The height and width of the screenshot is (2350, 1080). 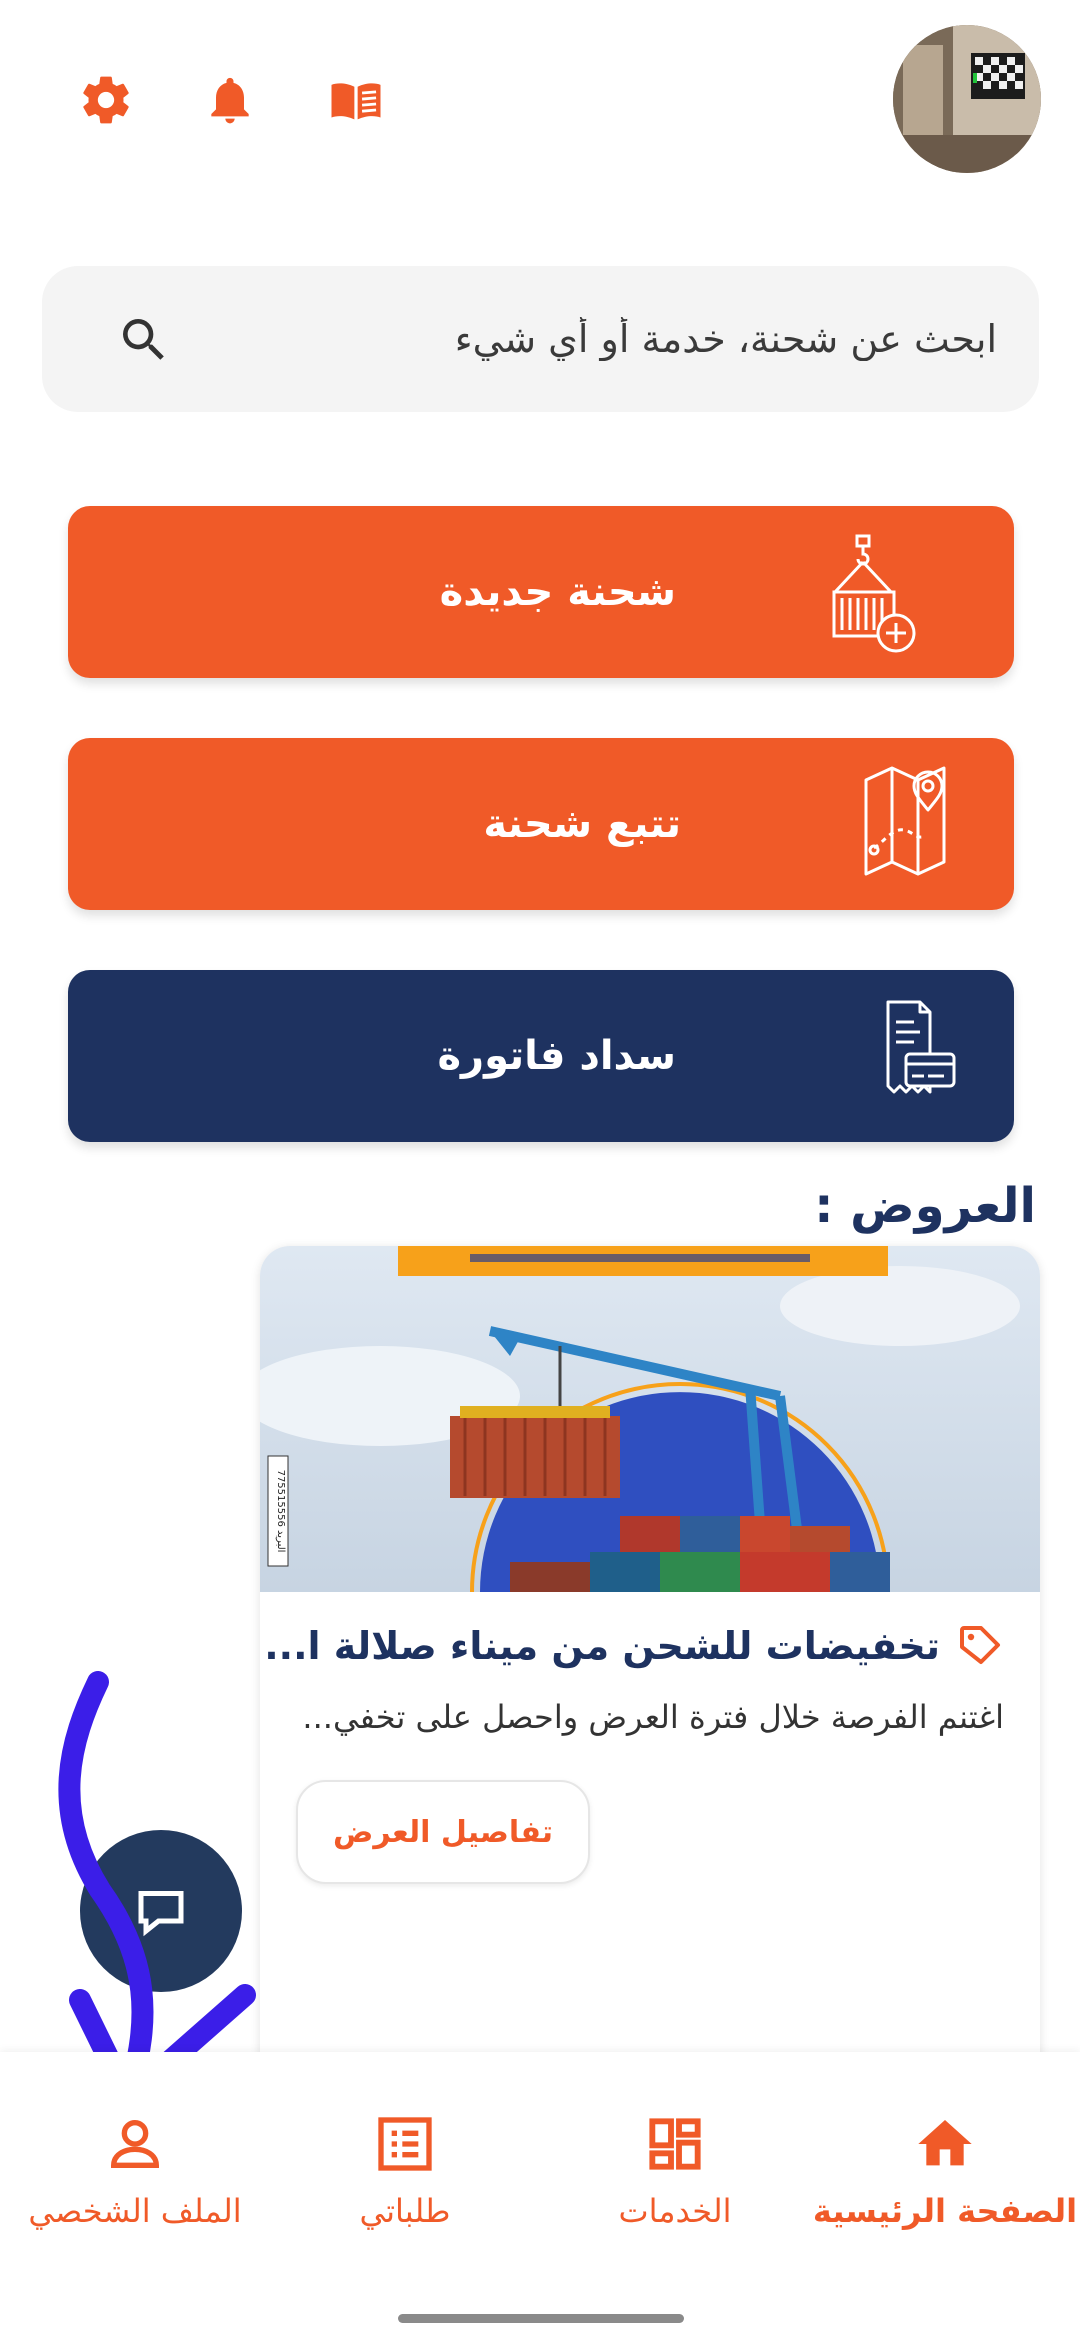 What do you see at coordinates (925, 1206) in the screenshot?
I see `offers-section-title: العروض :` at bounding box center [925, 1206].